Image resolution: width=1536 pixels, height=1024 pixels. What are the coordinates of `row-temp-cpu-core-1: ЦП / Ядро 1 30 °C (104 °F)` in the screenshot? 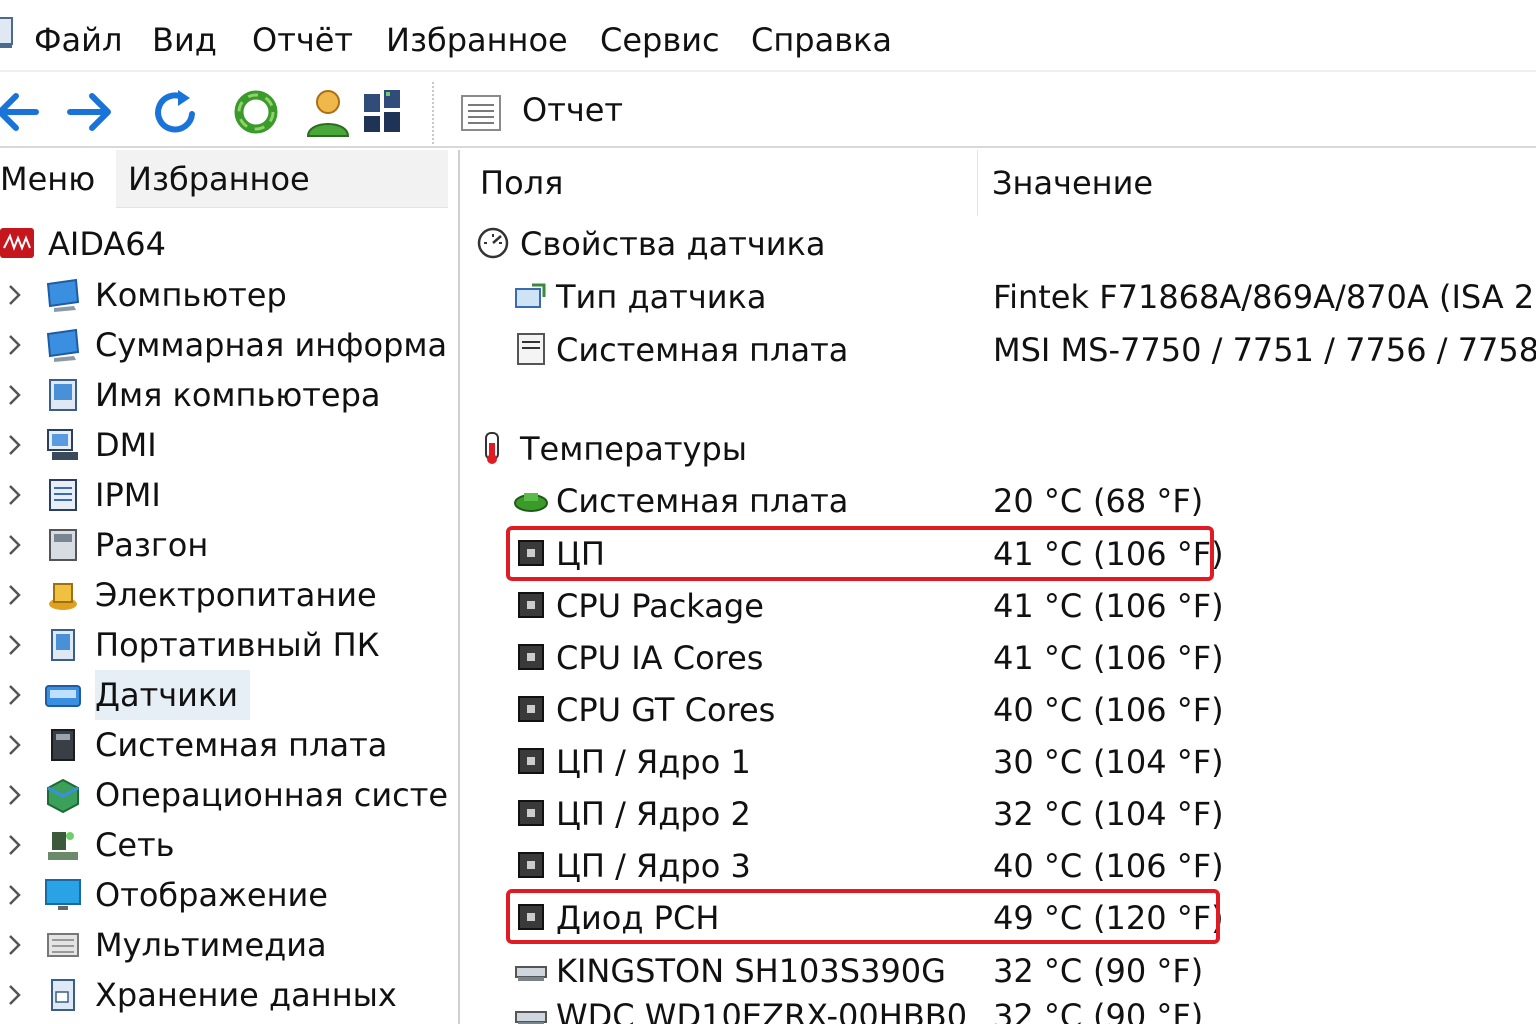 It's located at (999, 762).